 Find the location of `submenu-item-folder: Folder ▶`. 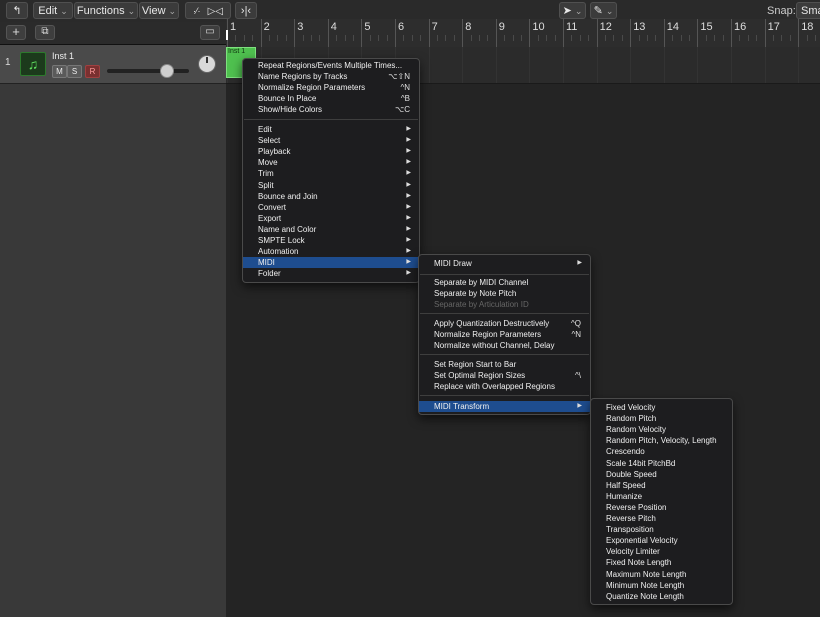

submenu-item-folder: Folder ▶ is located at coordinates (331, 273).